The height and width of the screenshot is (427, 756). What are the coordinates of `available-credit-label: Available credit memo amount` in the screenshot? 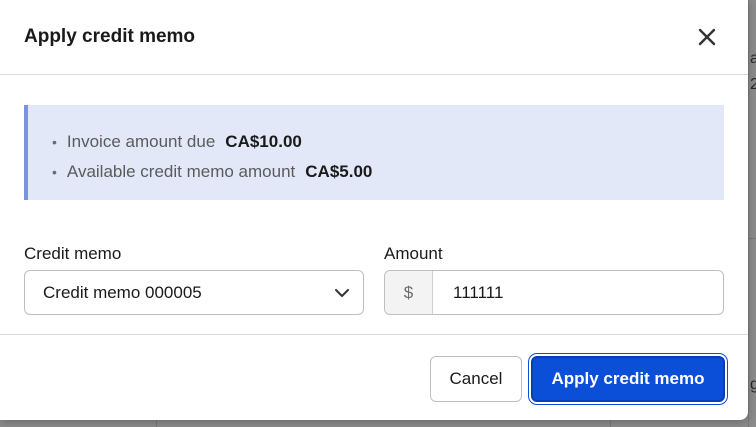 It's located at (181, 171).